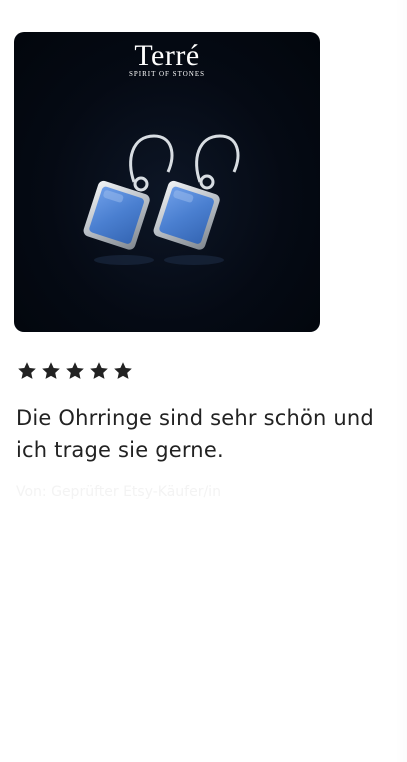  I want to click on brand-tagline: SPIRIT OF STONES, so click(167, 74).